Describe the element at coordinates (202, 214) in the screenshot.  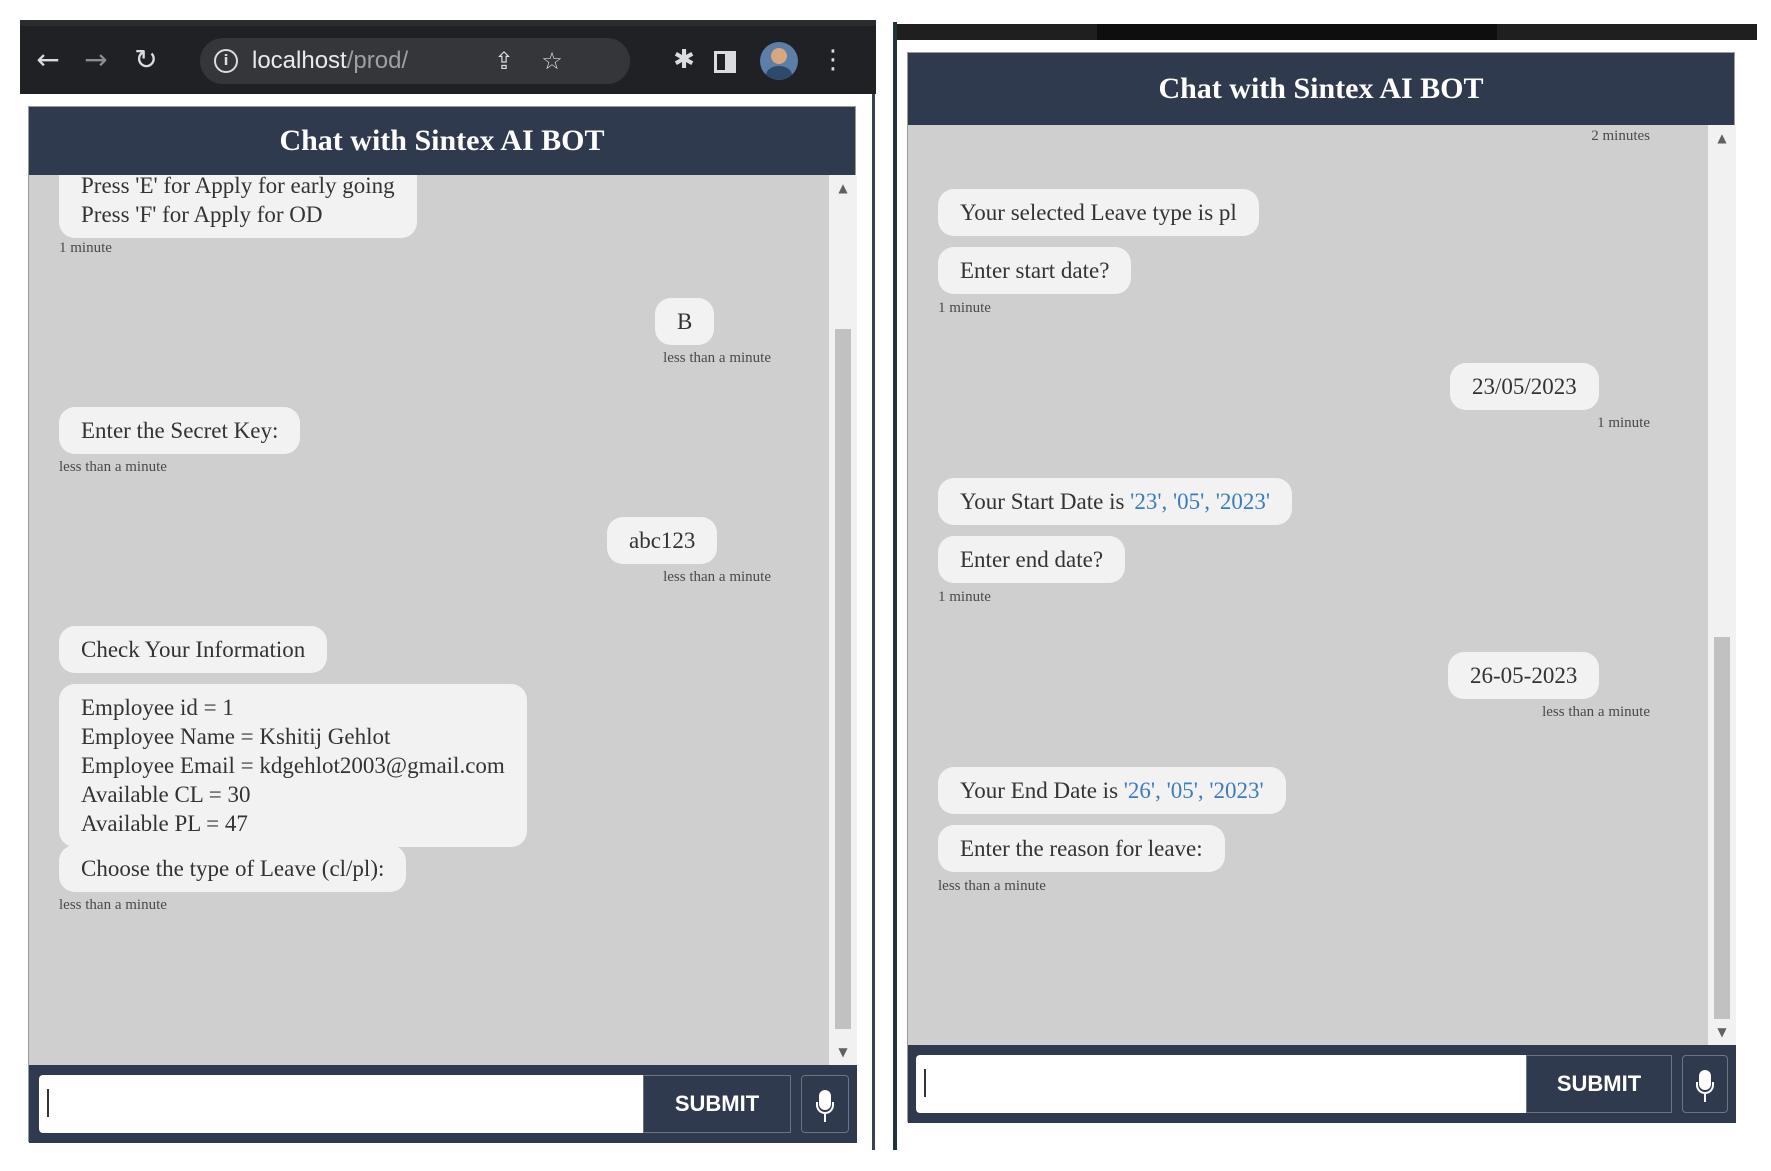
I see `message-line: Press 'F' for Apply for OD` at that location.